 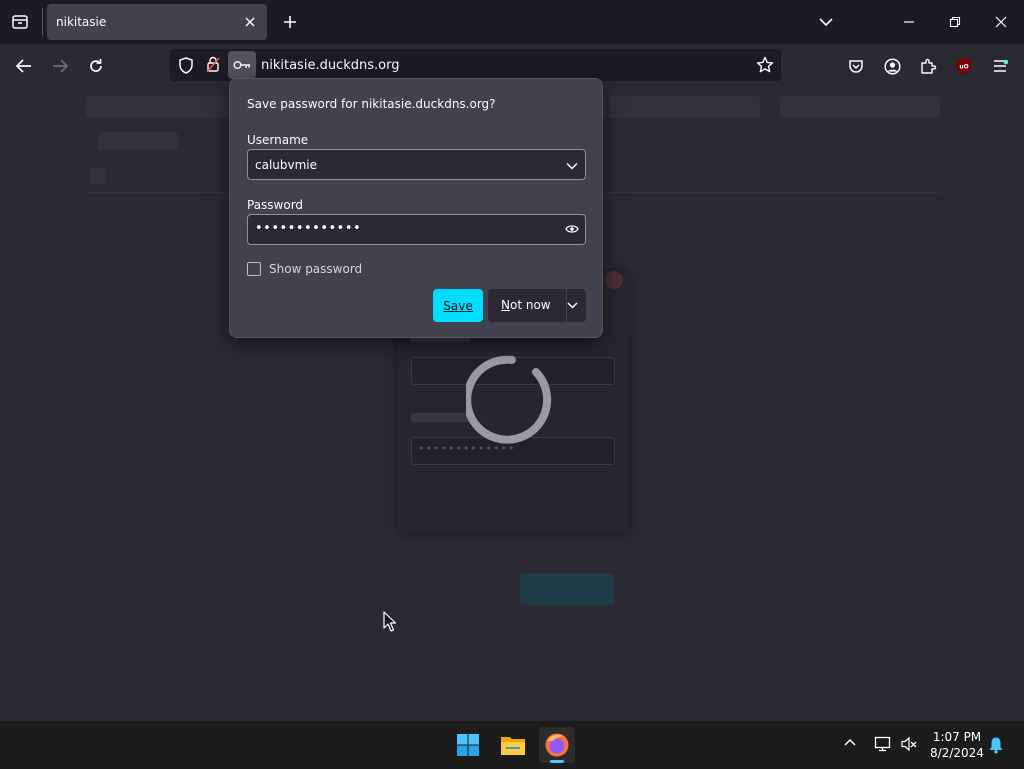 I want to click on reveal-password-eye-icon, so click(x=572, y=230).